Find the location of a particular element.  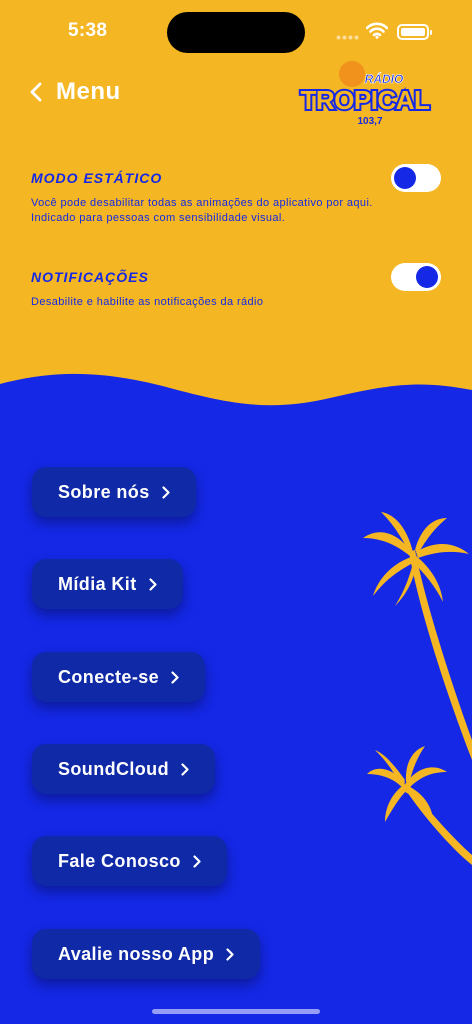

status-bar: 5:38 is located at coordinates (236, 32).